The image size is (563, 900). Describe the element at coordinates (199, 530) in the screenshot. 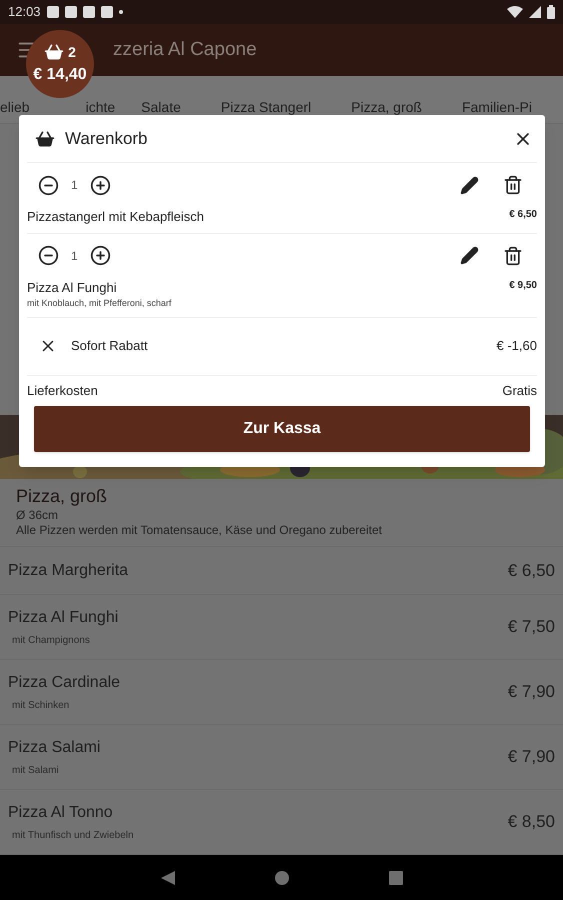

I see `section-note: Alle Pizzen werden mit Tomatensauce, Käse und Oregano zubereitet` at that location.